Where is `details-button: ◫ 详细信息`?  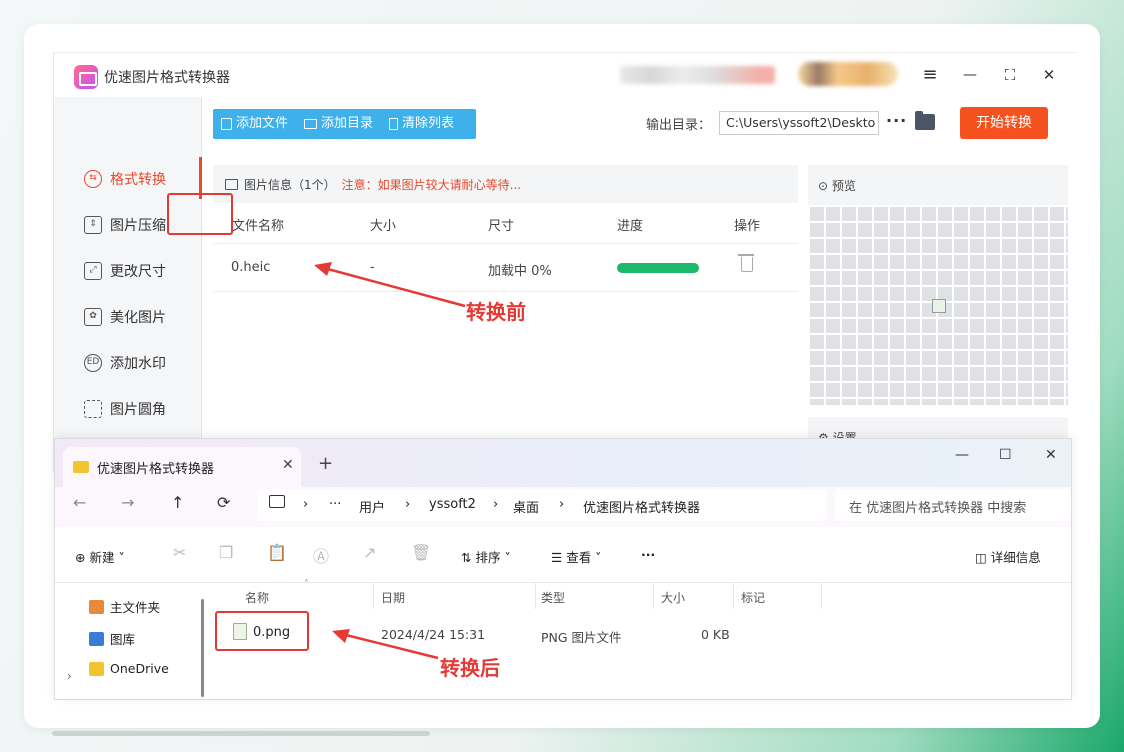 details-button: ◫ 详细信息 is located at coordinates (1008, 556).